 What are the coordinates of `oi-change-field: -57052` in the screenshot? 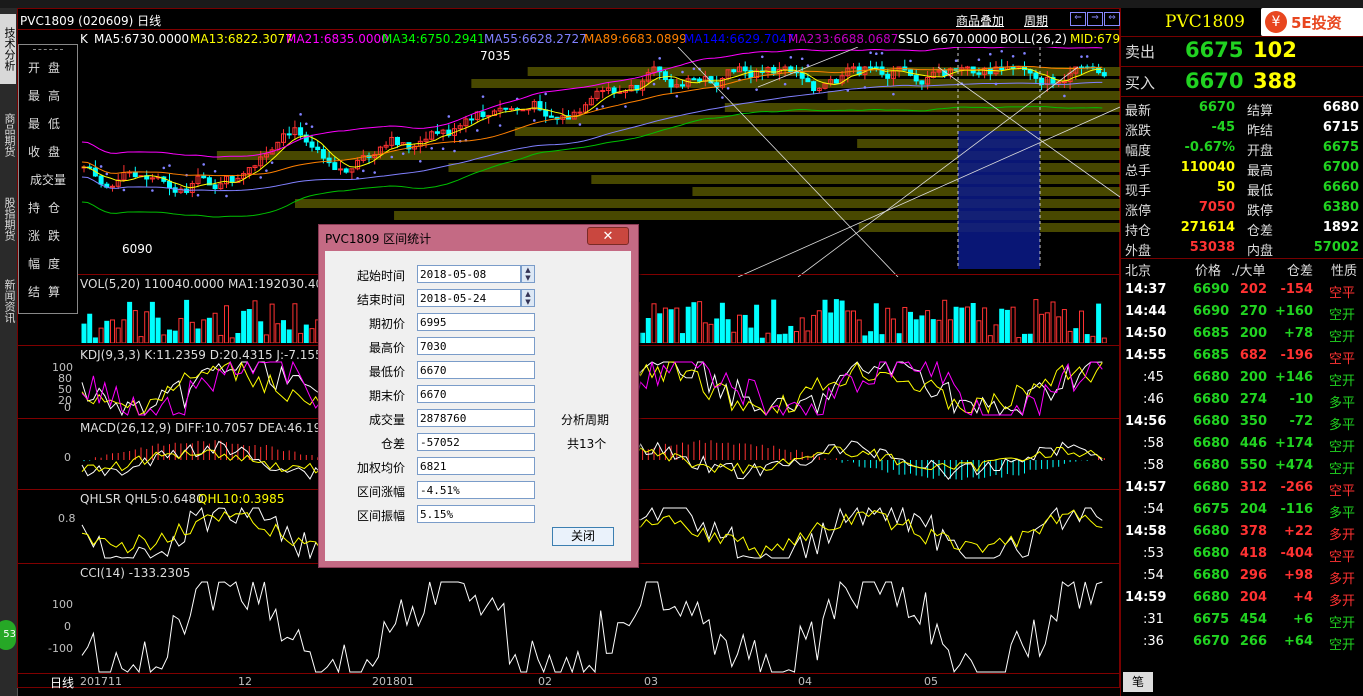 It's located at (476, 442).